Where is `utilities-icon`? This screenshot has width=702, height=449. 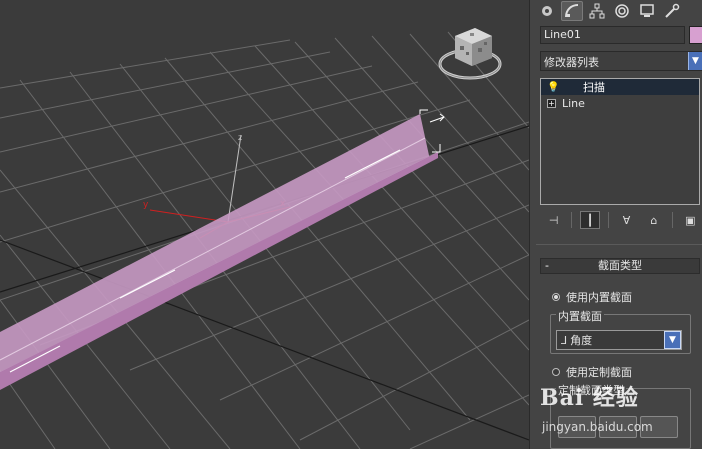
utilities-icon is located at coordinates (672, 10).